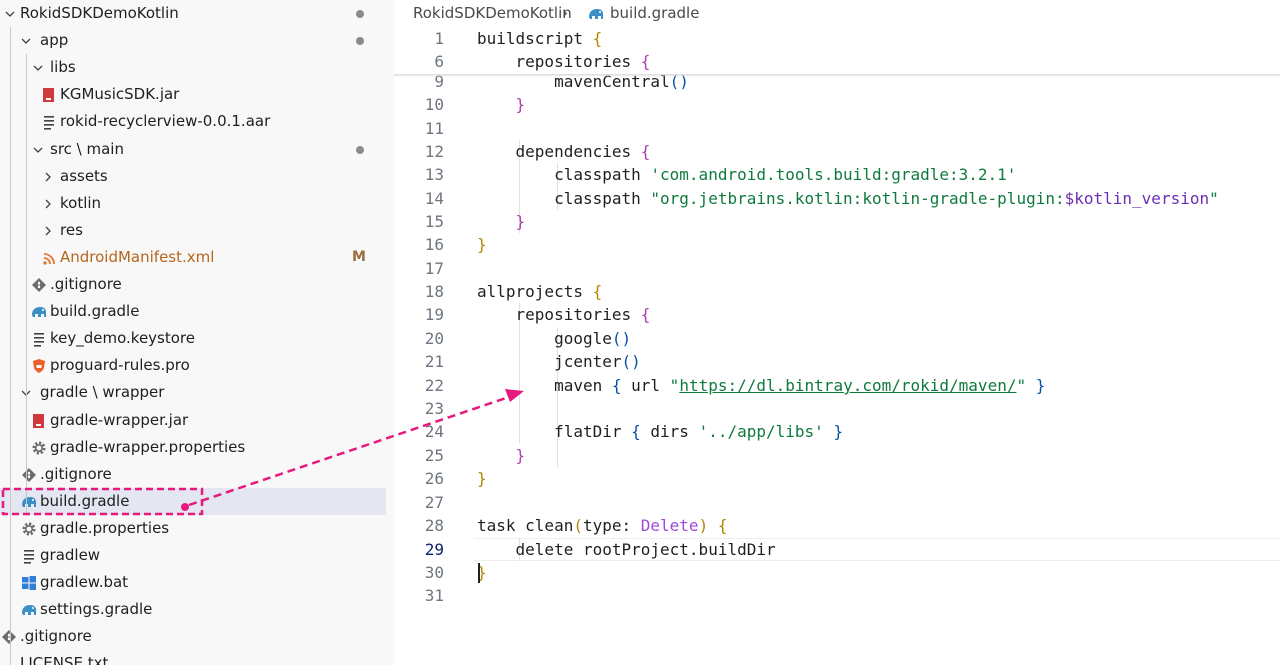  What do you see at coordinates (193, 149) in the screenshot?
I see `explorer-item-src-main: src \ main` at bounding box center [193, 149].